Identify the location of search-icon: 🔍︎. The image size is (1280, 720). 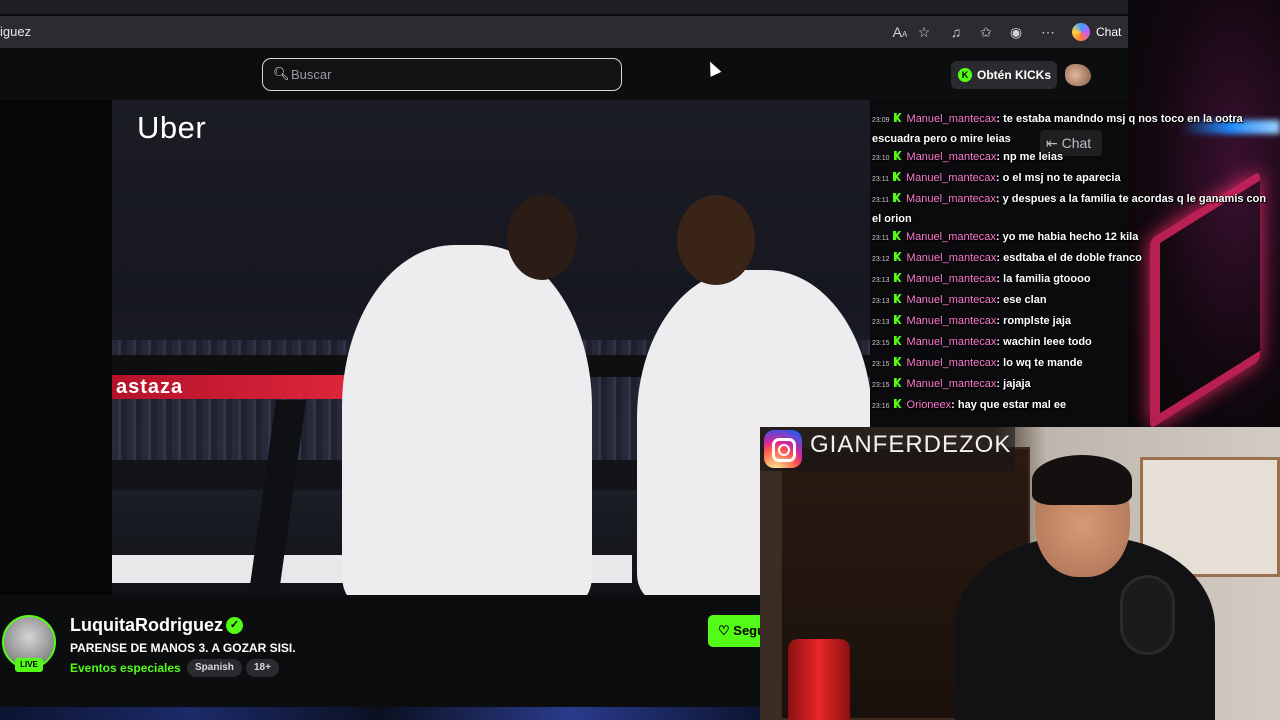
(281, 73).